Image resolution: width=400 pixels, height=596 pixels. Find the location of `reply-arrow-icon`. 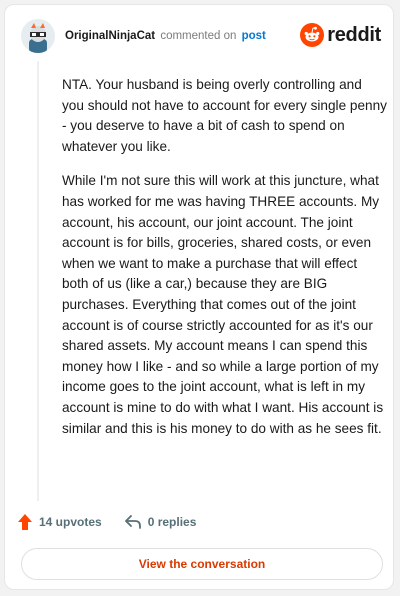

reply-arrow-icon is located at coordinates (132, 522).